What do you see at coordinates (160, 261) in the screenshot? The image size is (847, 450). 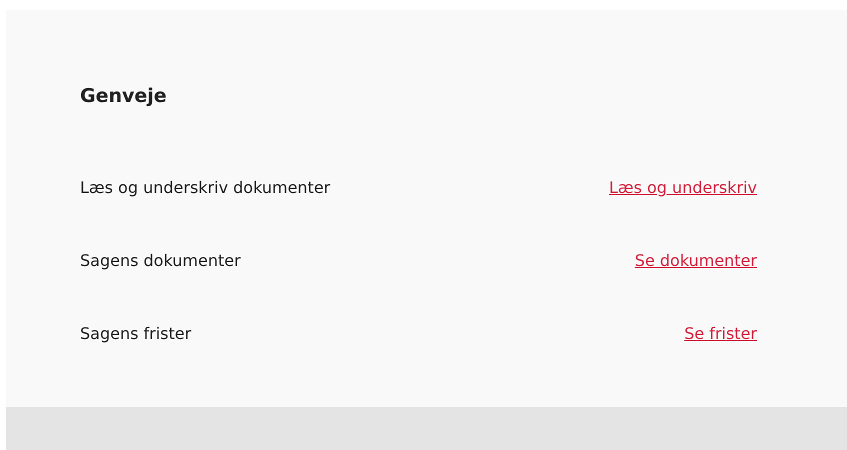 I see `shortcut-label: Sagens dokumenter` at bounding box center [160, 261].